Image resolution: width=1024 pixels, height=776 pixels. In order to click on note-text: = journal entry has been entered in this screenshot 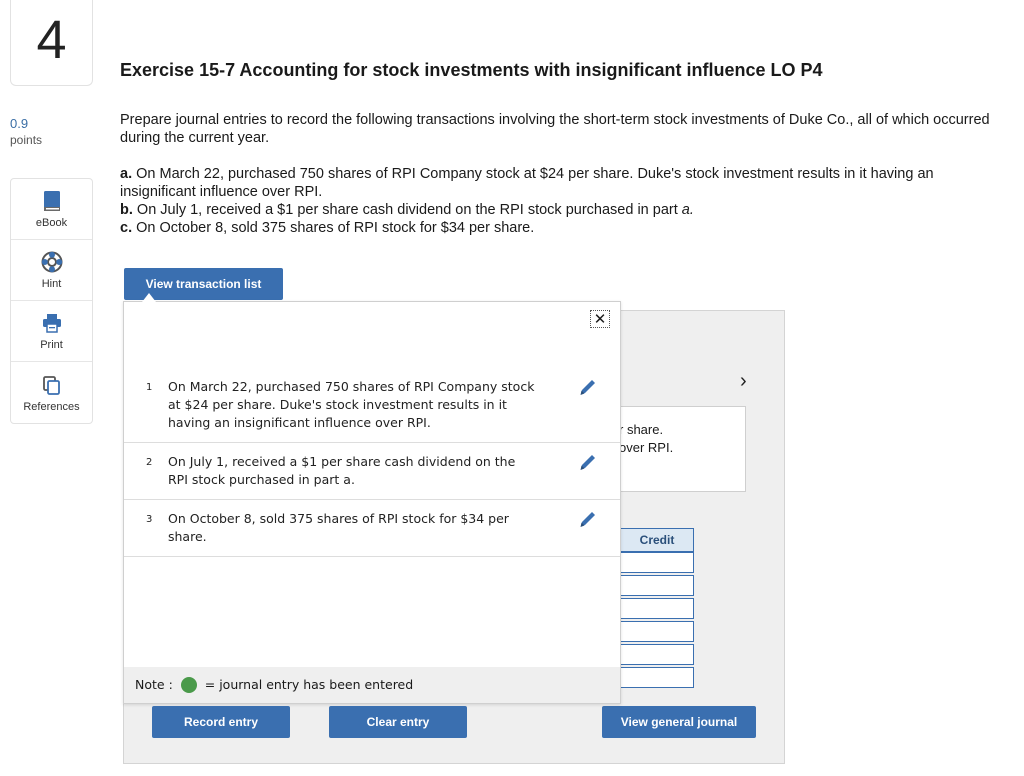, I will do `click(309, 684)`.